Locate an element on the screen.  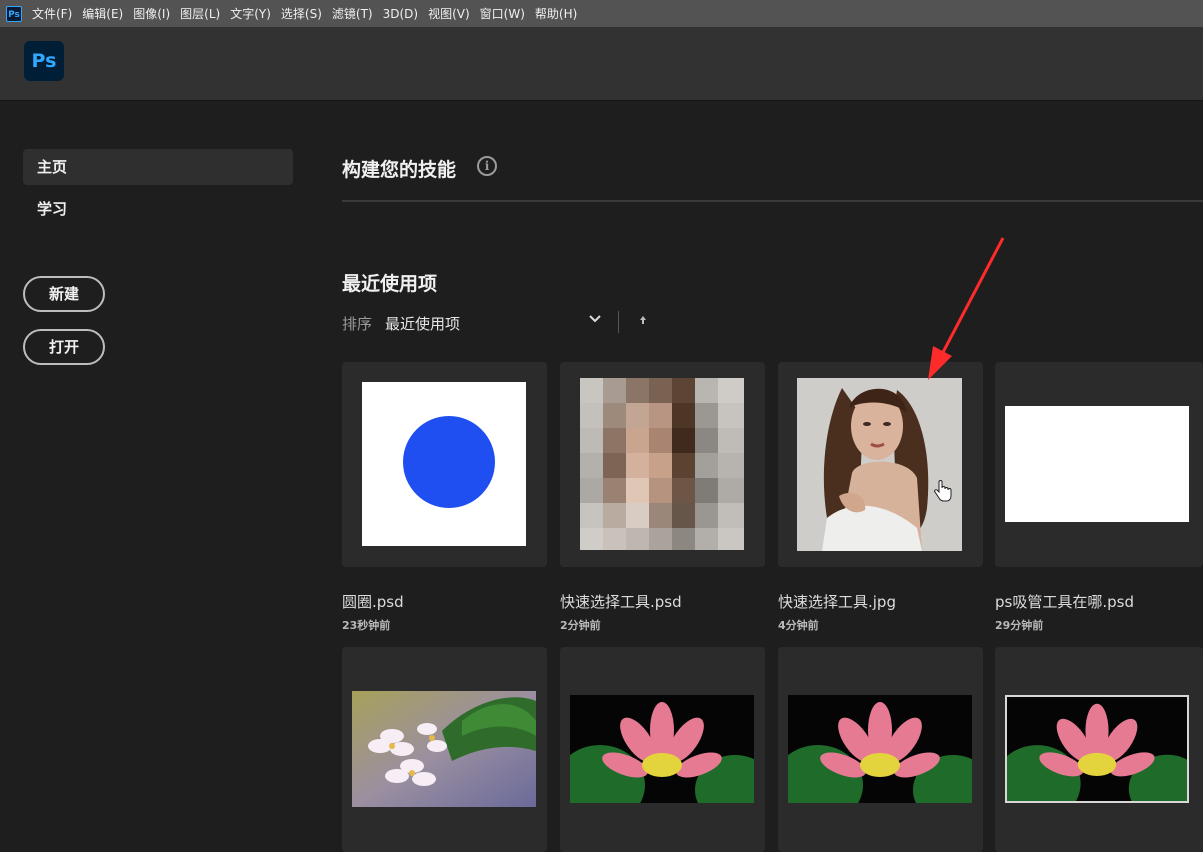
menu-view: 视图(V) is located at coordinates (449, 13).